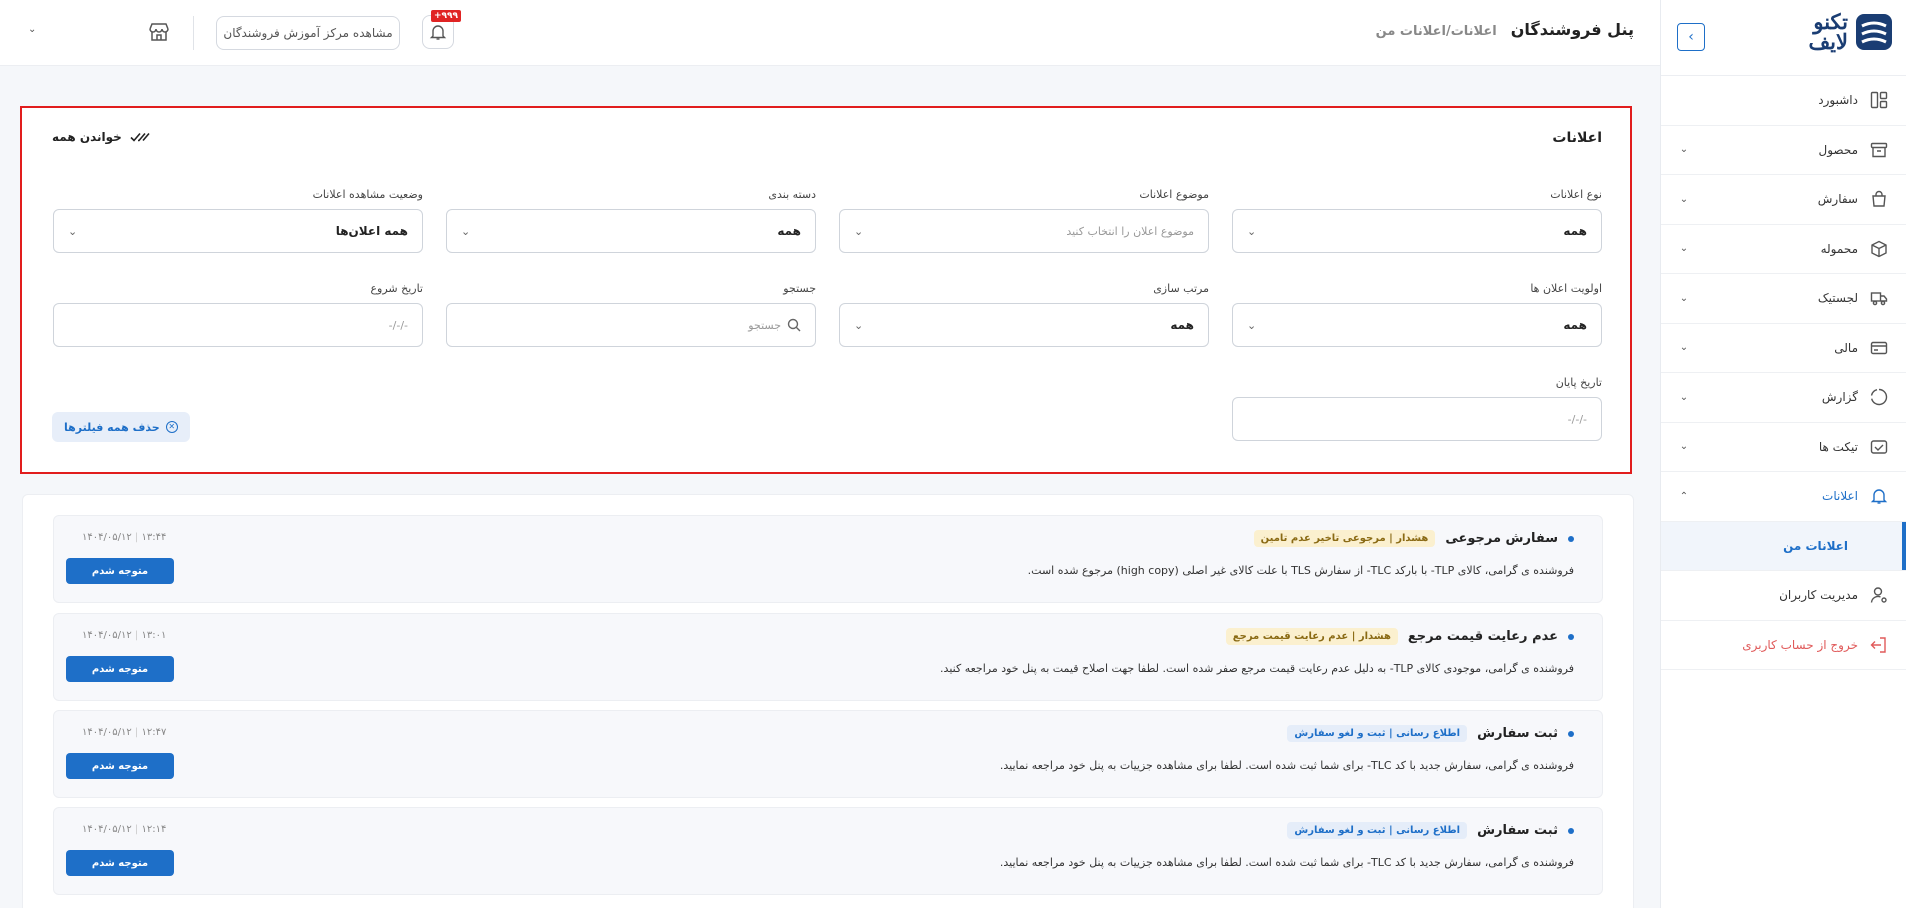 The height and width of the screenshot is (908, 1906). Describe the element at coordinates (1879, 249) in the screenshot. I see `package-icon` at that location.